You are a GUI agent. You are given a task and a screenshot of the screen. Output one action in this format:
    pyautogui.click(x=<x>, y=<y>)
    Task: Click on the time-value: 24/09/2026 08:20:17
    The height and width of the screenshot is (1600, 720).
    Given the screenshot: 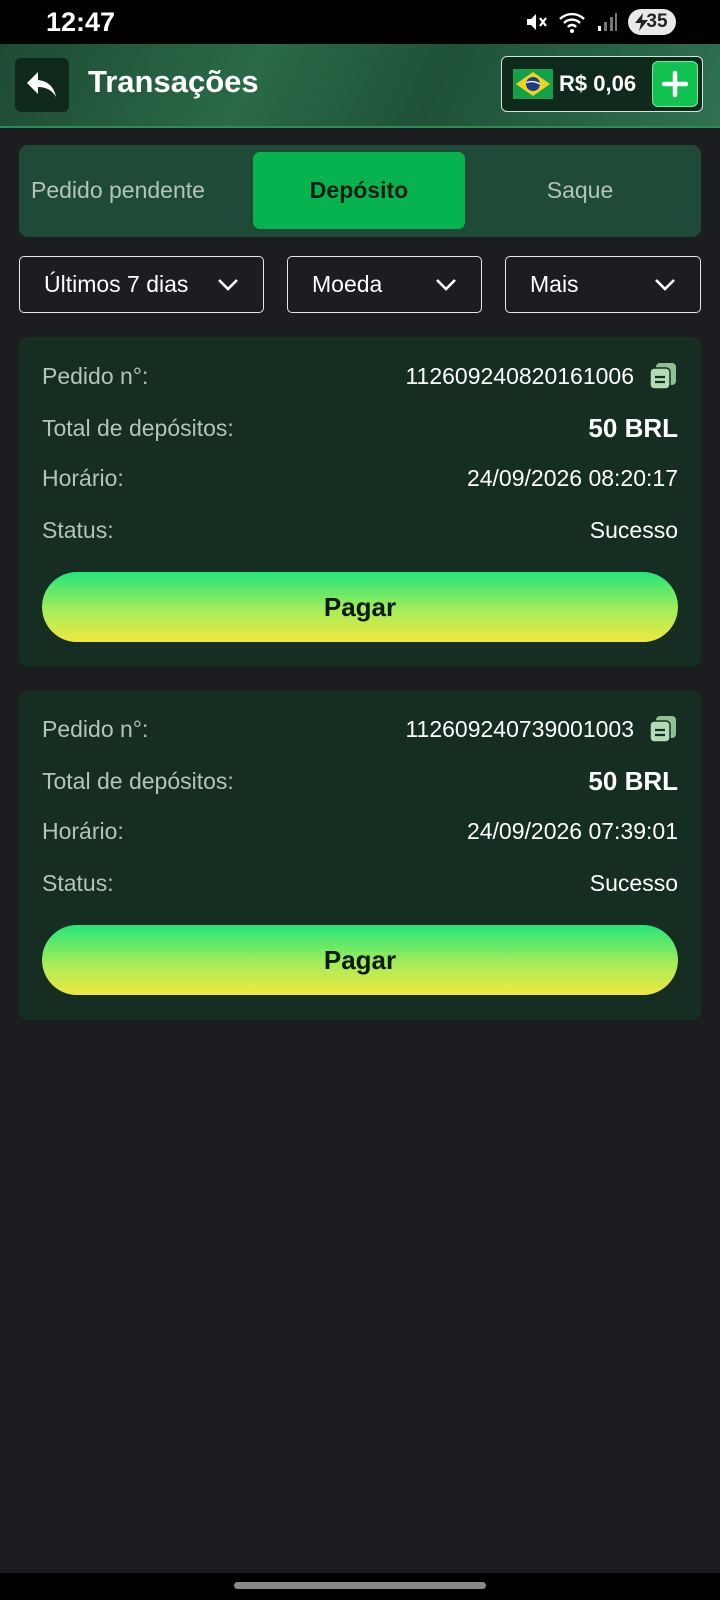 What is the action you would take?
    pyautogui.click(x=572, y=477)
    